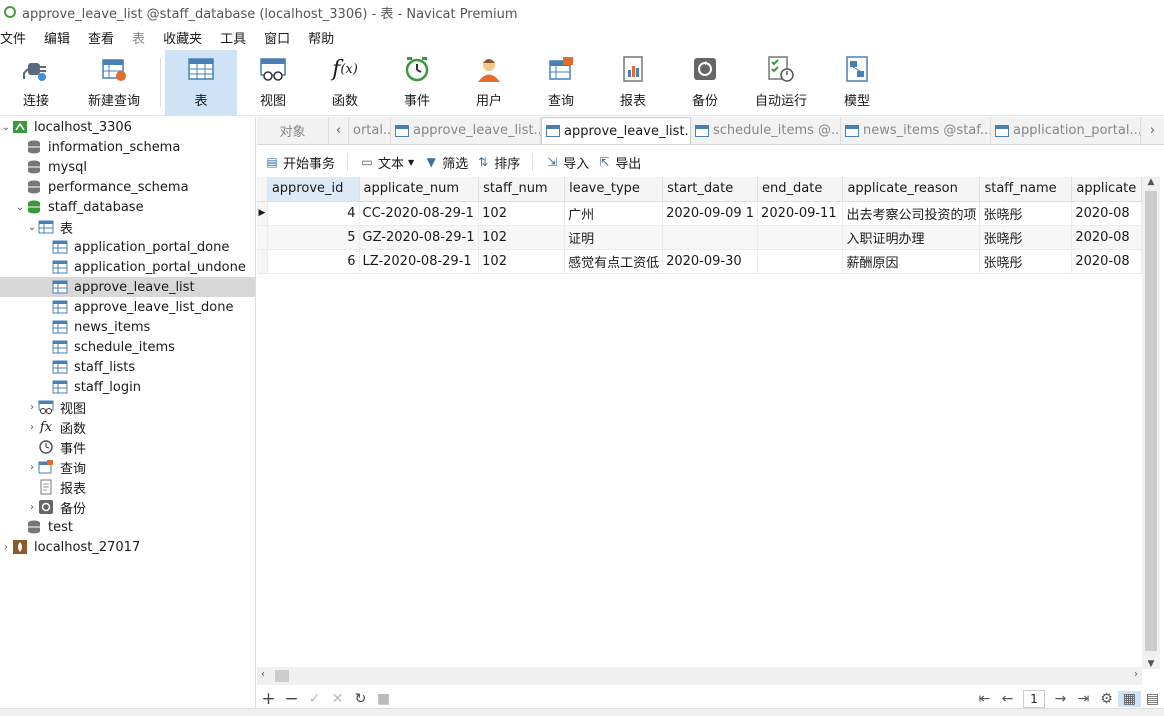 The image size is (1164, 716). I want to click on menu-help: 帮助, so click(321, 37).